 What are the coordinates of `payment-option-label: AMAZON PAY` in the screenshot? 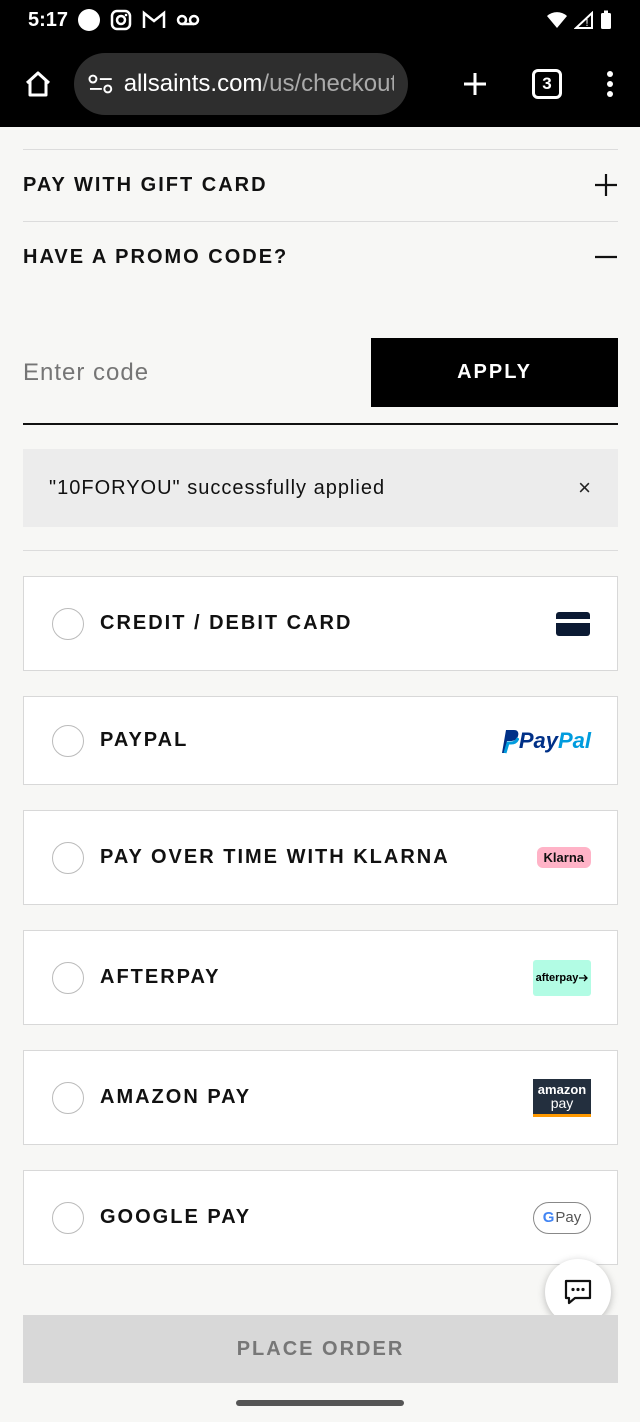 It's located at (176, 1097).